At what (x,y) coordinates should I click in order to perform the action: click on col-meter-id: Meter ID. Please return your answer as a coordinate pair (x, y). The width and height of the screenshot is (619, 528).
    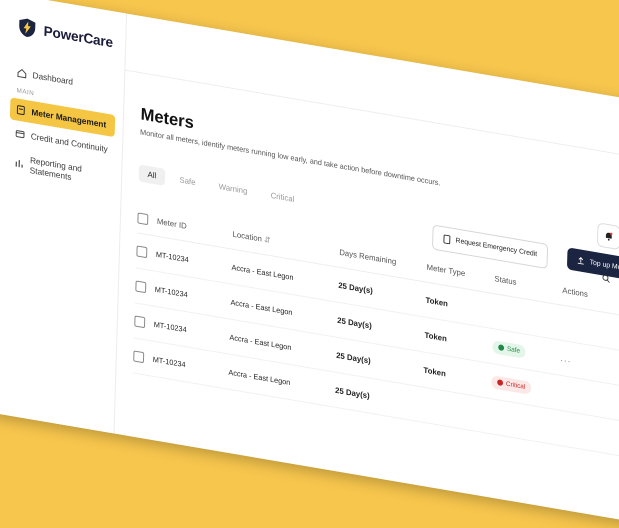
    Looking at the image, I should click on (195, 227).